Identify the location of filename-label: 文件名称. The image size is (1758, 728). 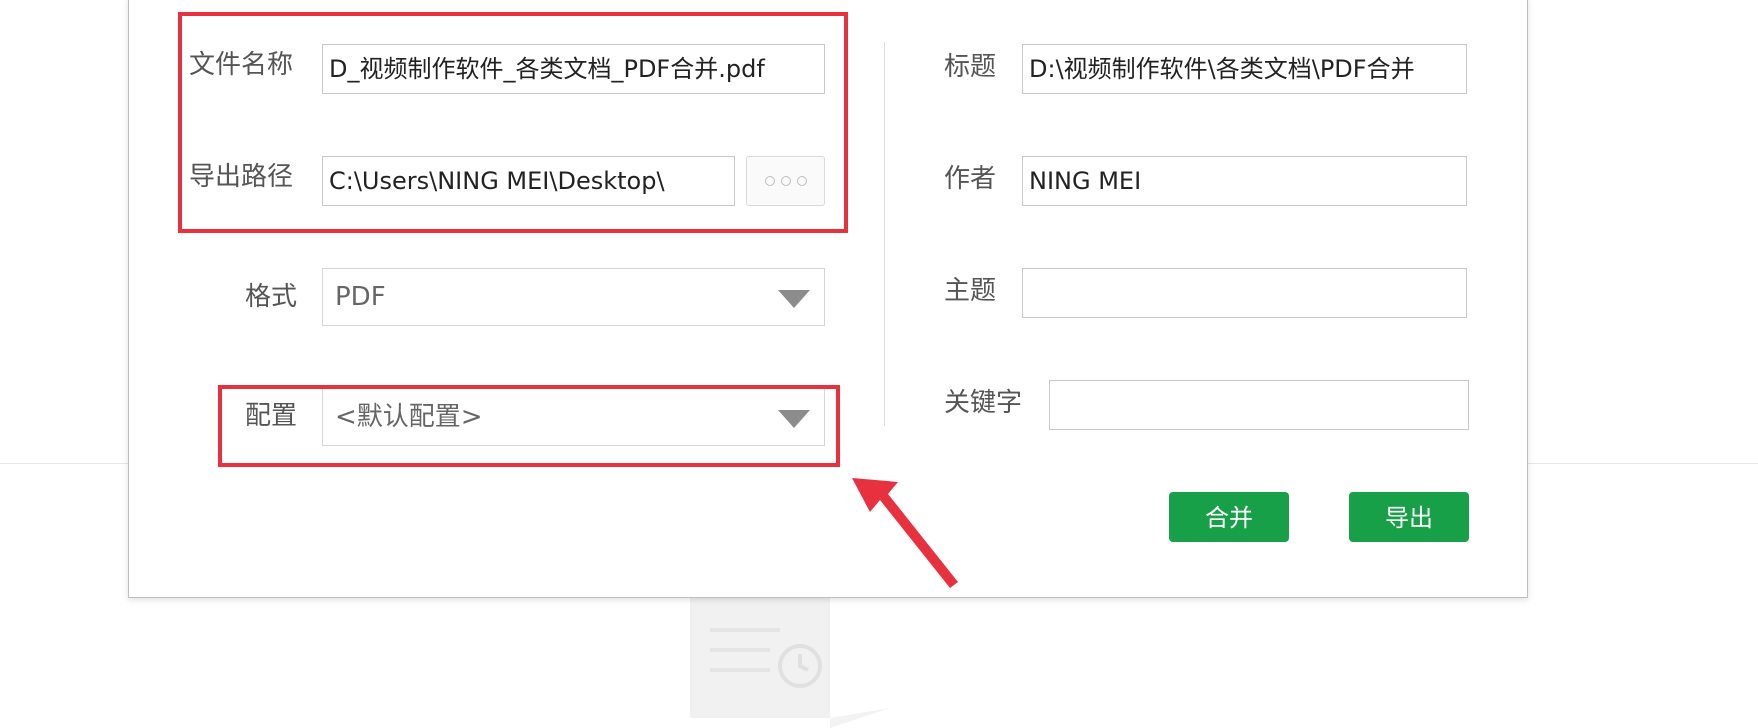
(241, 65).